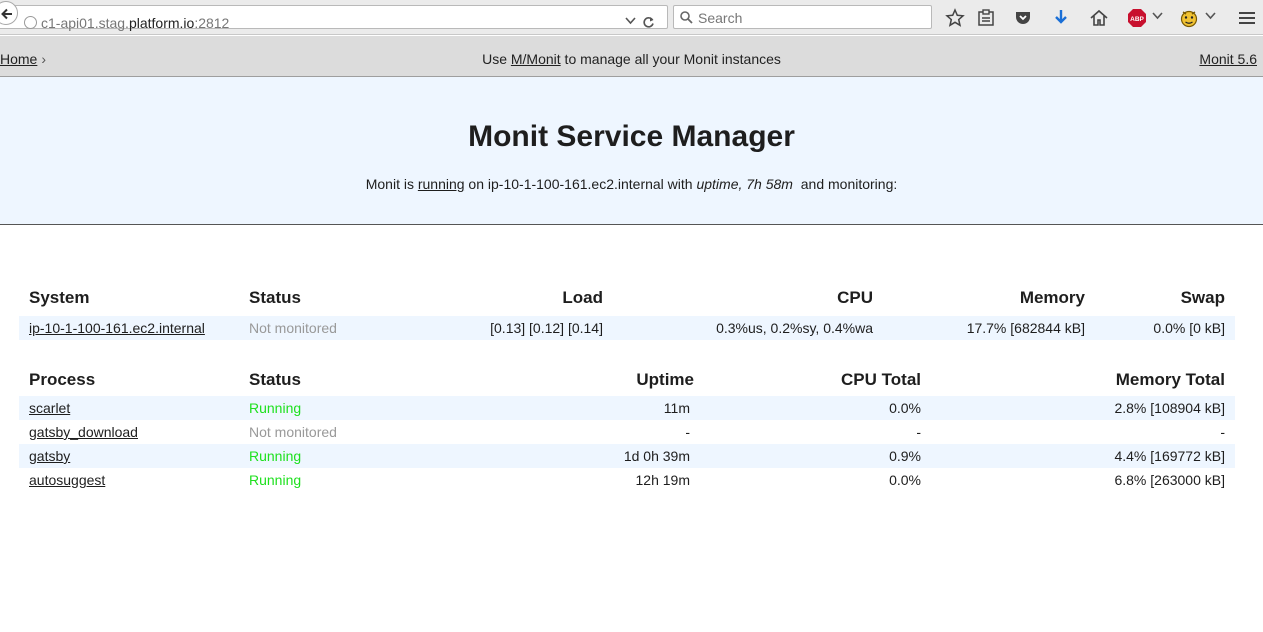  What do you see at coordinates (794, 328) in the screenshot?
I see `cpu-value: 0.3%us, 0.2%sy, 0.4%wa` at bounding box center [794, 328].